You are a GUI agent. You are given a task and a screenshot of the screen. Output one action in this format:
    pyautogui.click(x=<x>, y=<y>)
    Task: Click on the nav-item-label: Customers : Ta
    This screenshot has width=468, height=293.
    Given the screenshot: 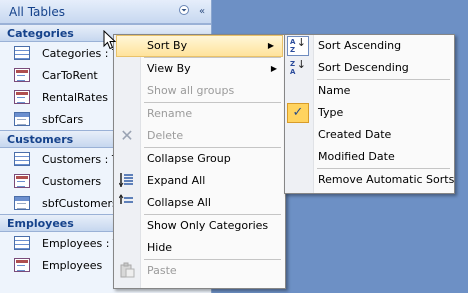 What is the action you would take?
    pyautogui.click(x=83, y=159)
    